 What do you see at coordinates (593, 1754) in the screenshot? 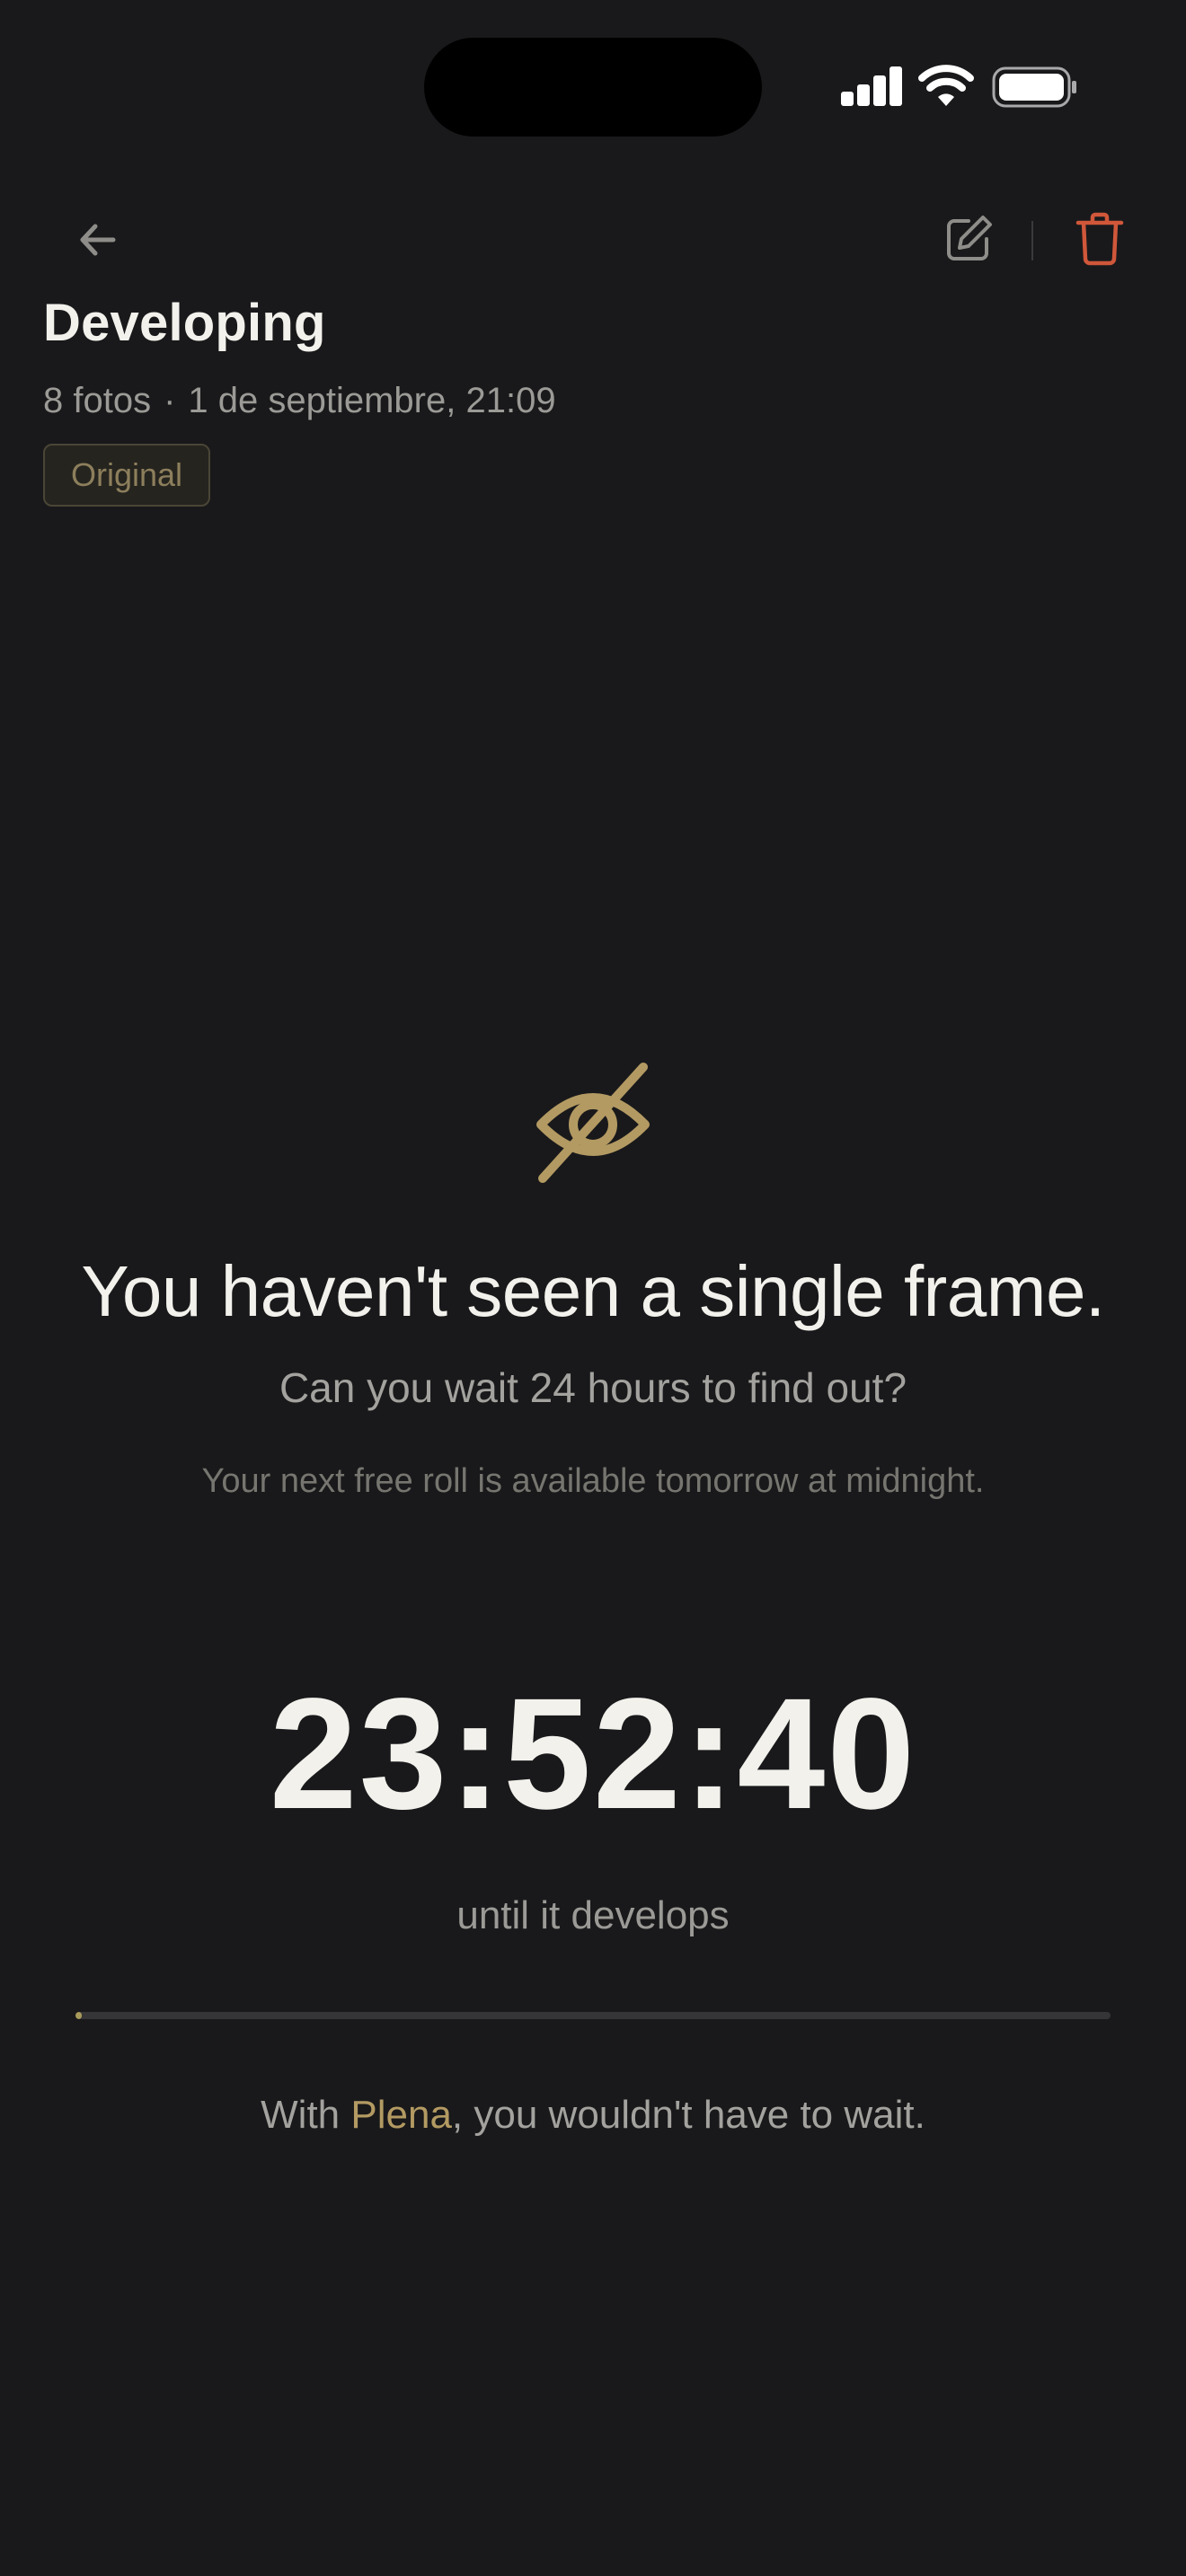
I see `countdown-timer: 23:52:40` at bounding box center [593, 1754].